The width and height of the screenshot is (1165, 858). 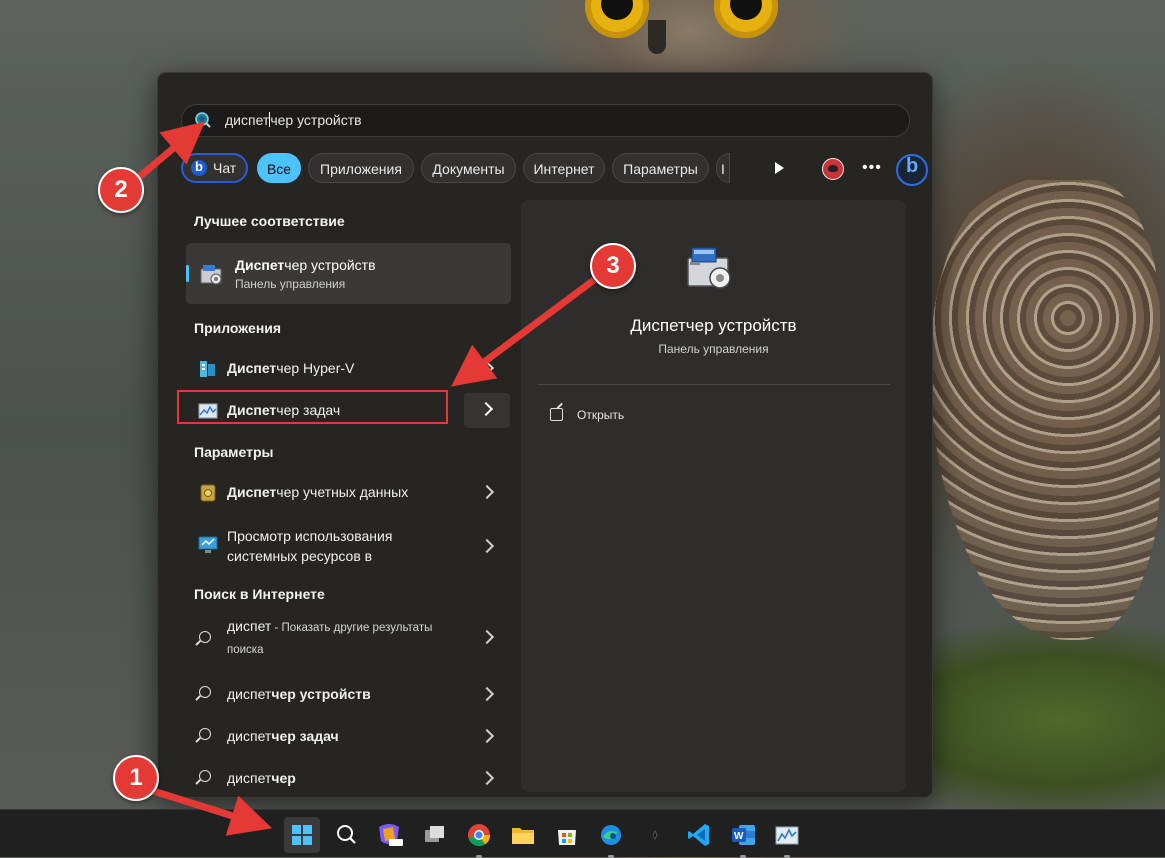 What do you see at coordinates (247, 120) in the screenshot?
I see `search-typed: диспет` at bounding box center [247, 120].